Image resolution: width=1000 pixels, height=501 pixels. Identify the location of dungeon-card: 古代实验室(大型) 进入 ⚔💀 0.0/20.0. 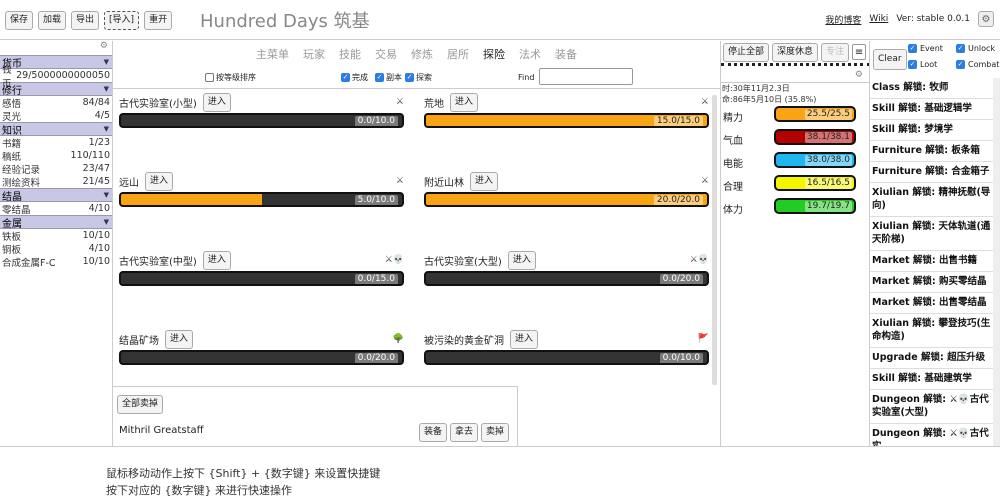
(566, 271).